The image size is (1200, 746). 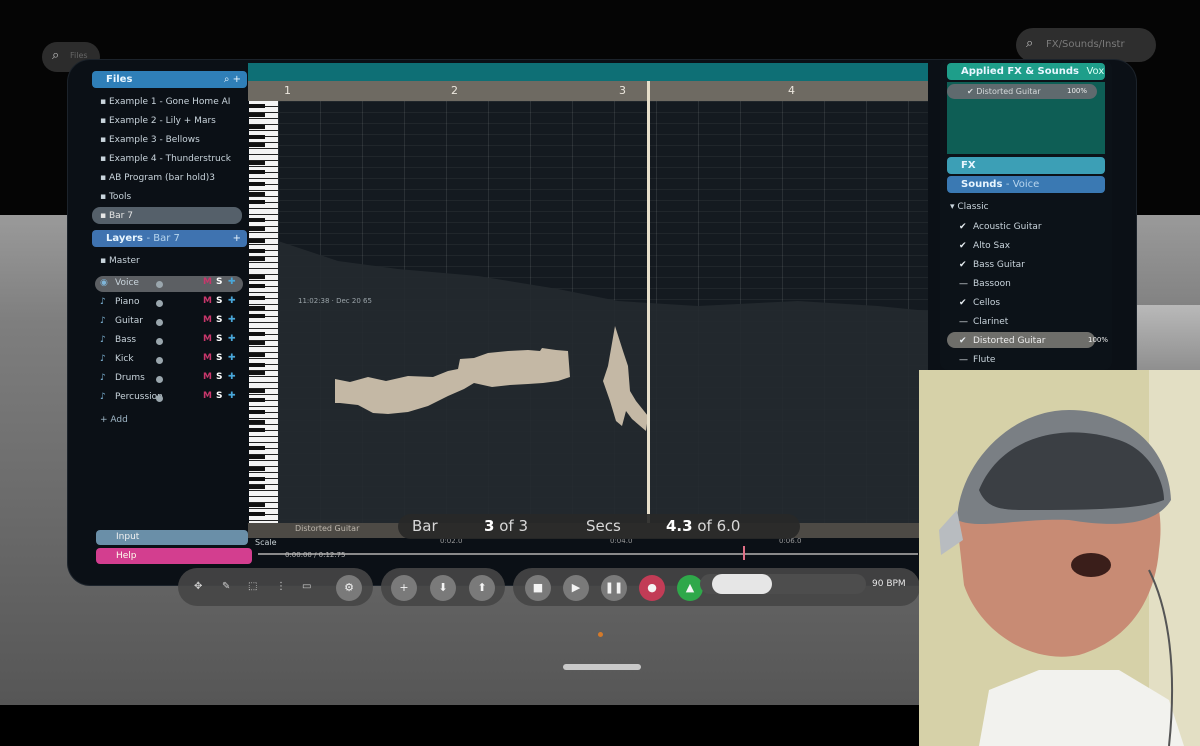 I want to click on sound-item: ✔ Bass Guitar, so click(x=992, y=265).